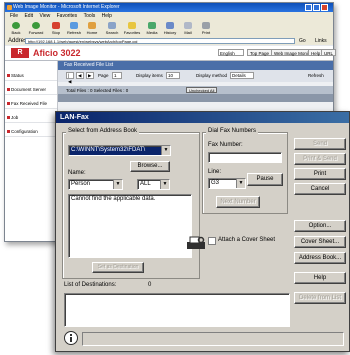  I want to click on toolbar-back-button: Back, so click(16, 28).